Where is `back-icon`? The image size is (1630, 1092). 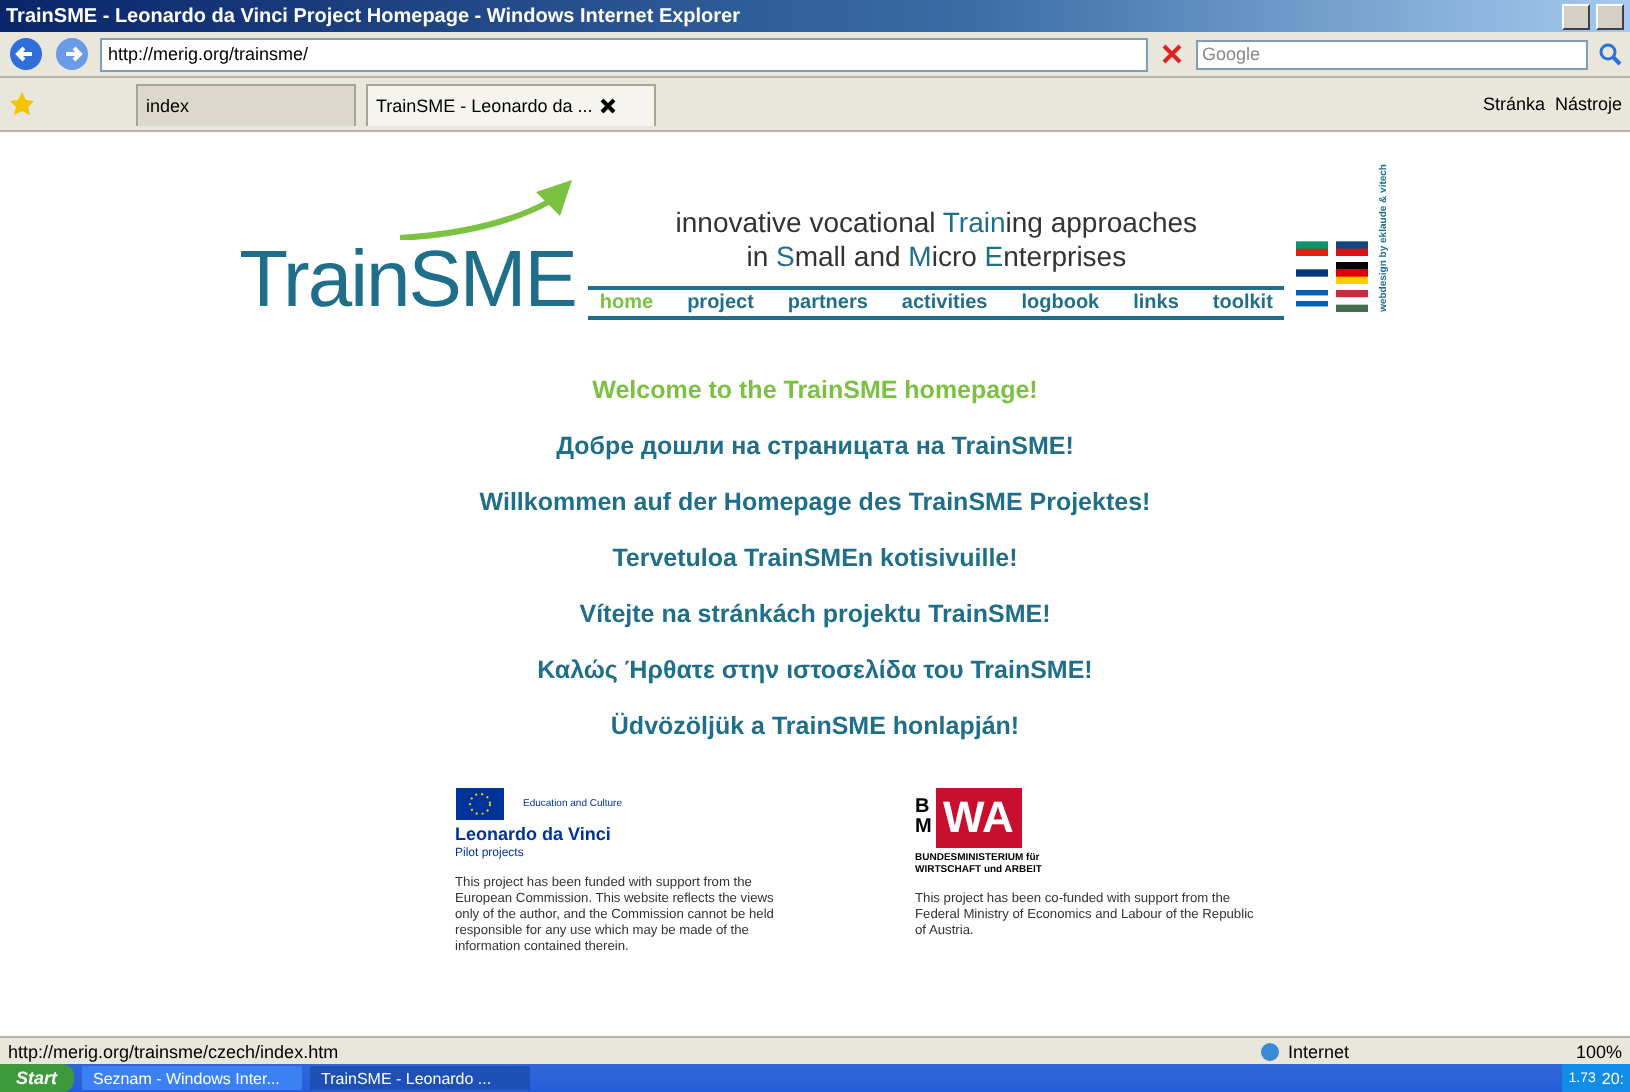
back-icon is located at coordinates (26, 54).